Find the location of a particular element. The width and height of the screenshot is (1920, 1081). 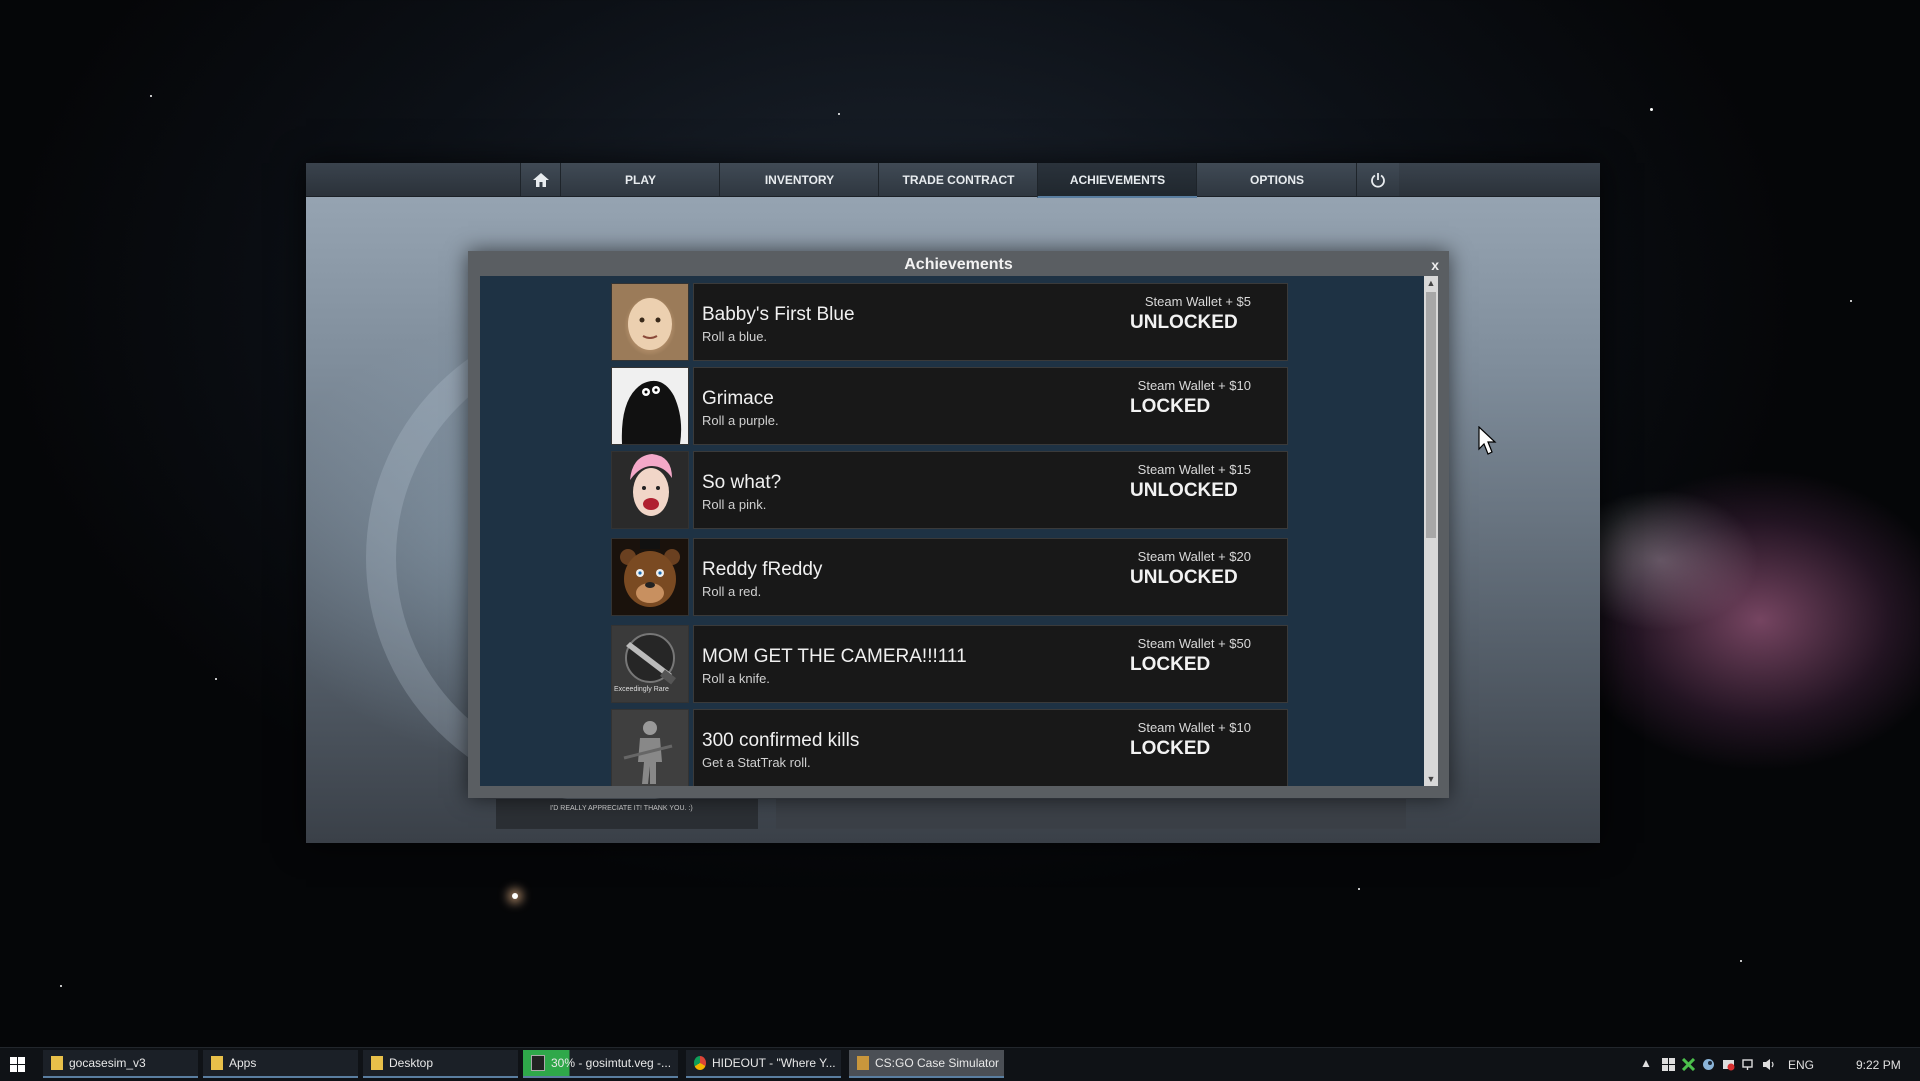

achievement-title: Reddy fReddy is located at coordinates (762, 569).